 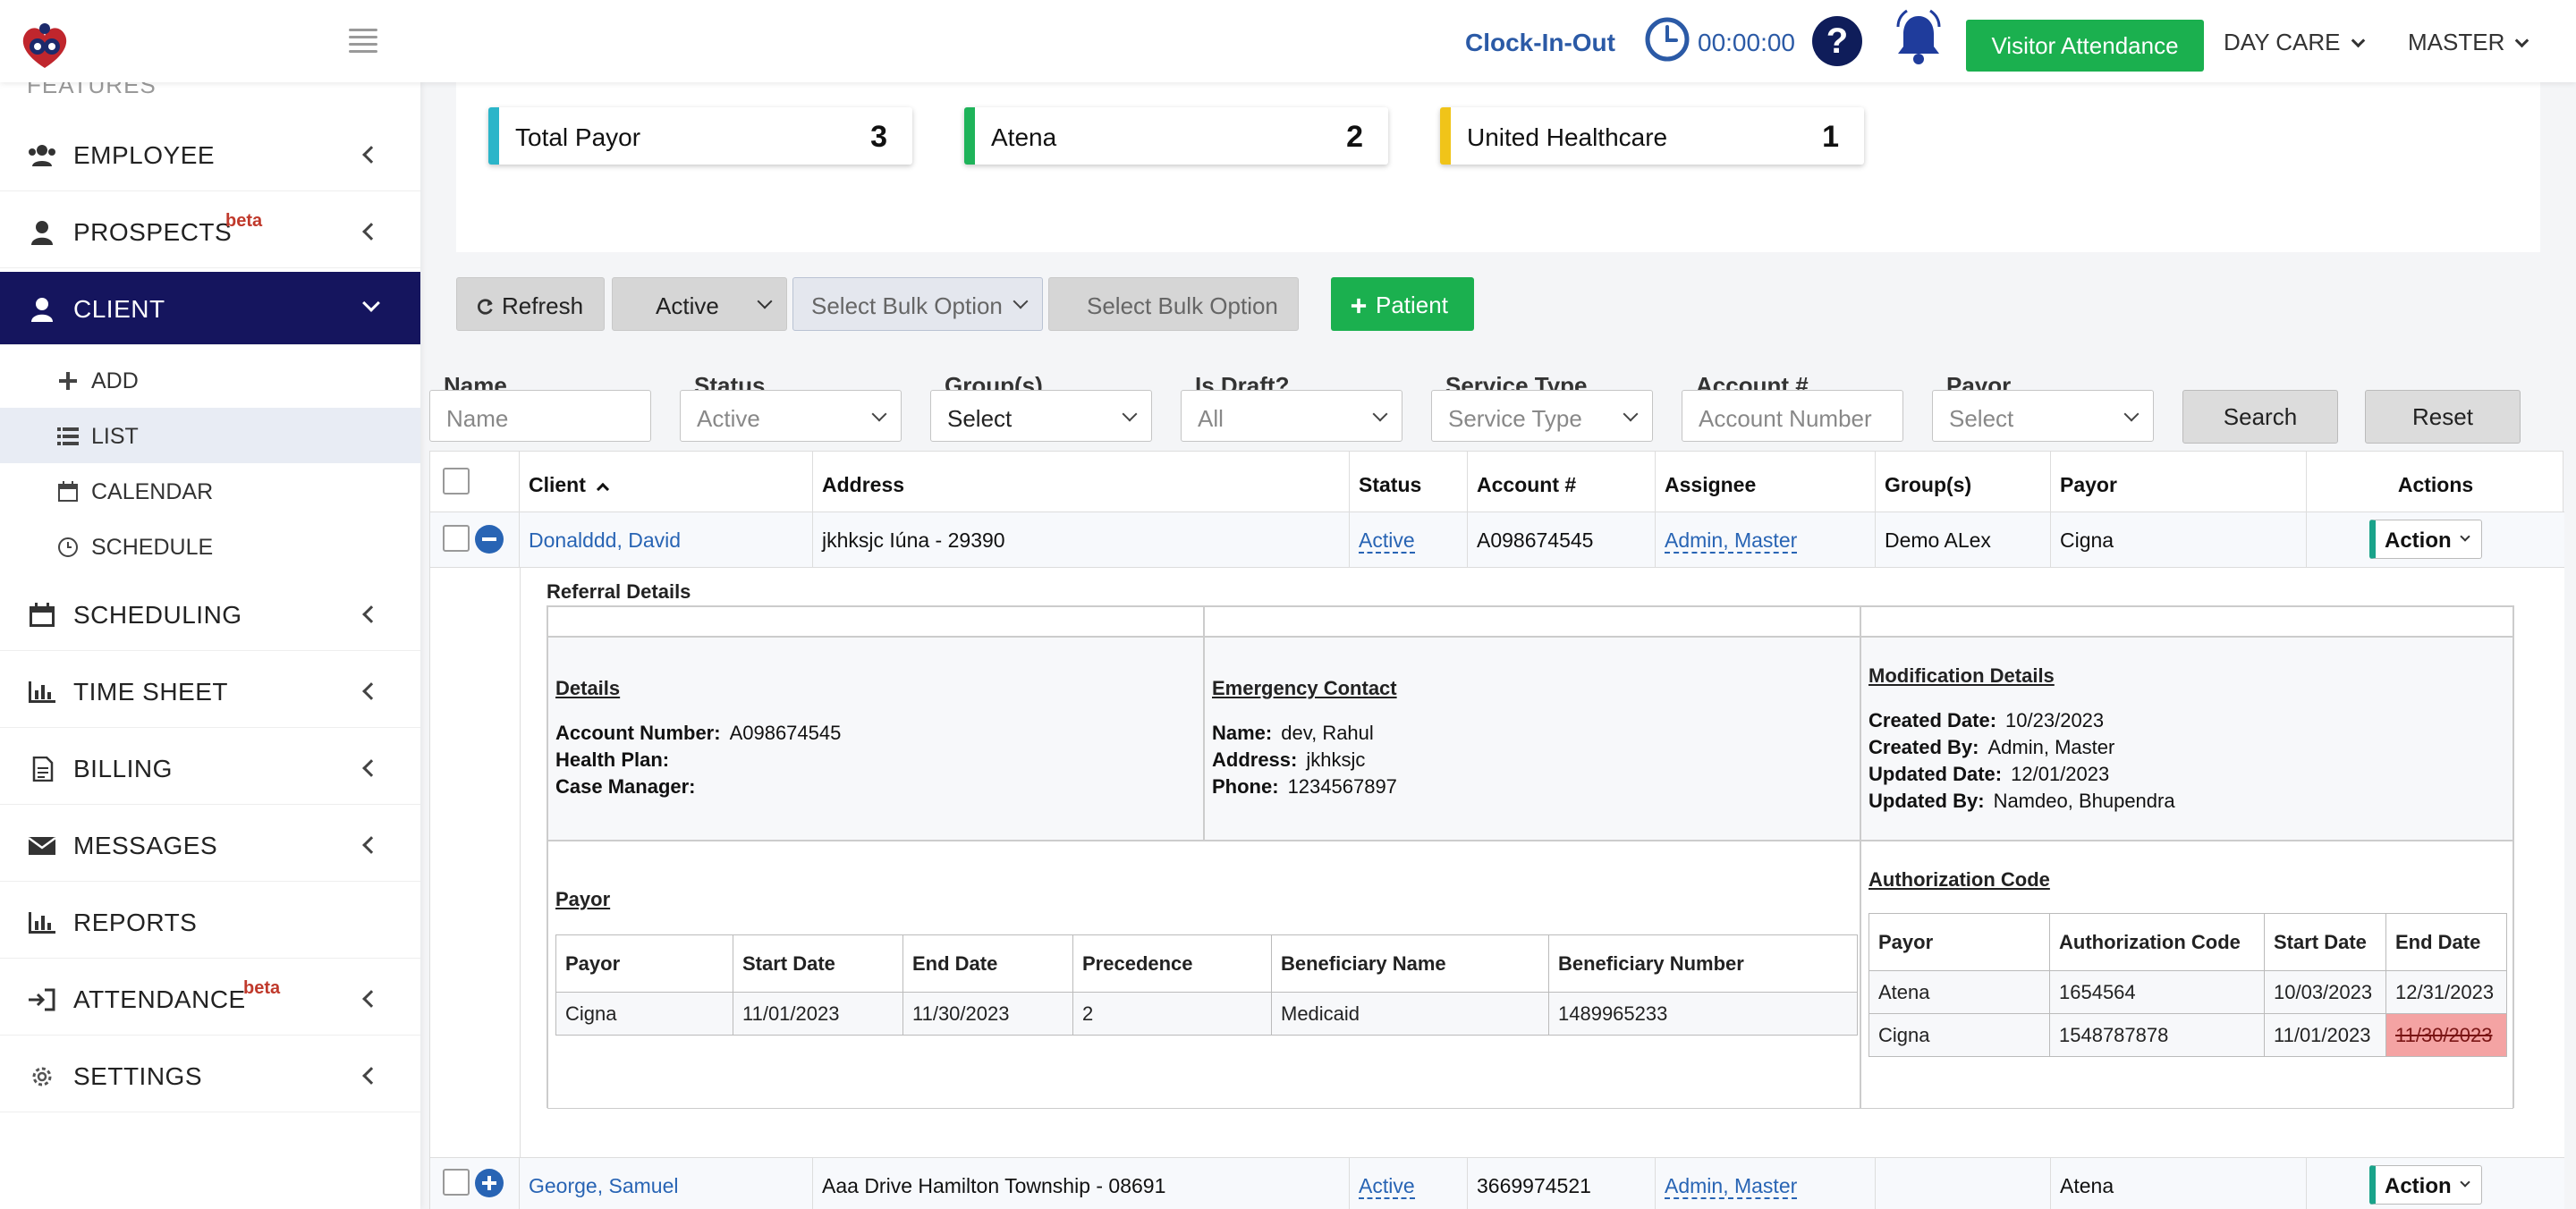 What do you see at coordinates (42, 310) in the screenshot?
I see `user-icon` at bounding box center [42, 310].